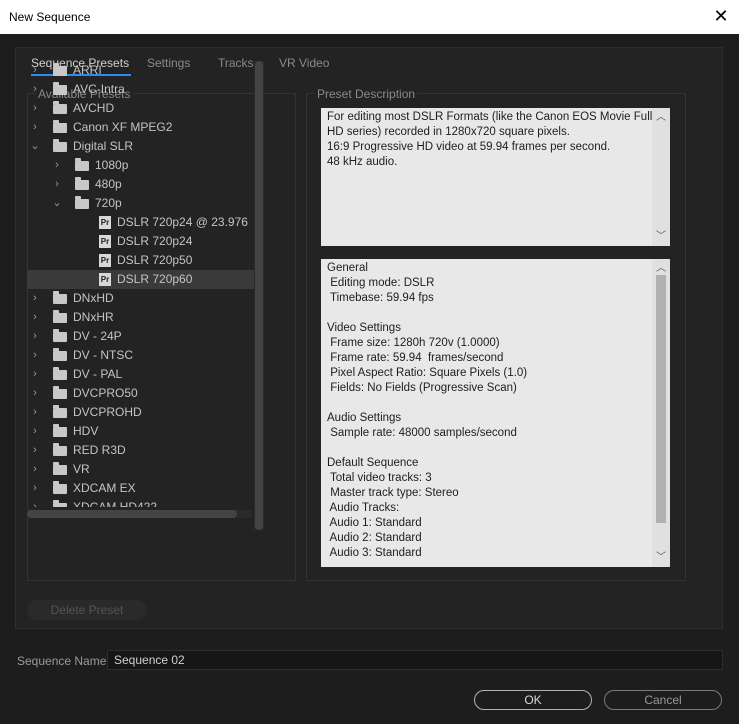 The width and height of the screenshot is (739, 724). I want to click on text-line: Audio Tracks:, so click(363, 508).